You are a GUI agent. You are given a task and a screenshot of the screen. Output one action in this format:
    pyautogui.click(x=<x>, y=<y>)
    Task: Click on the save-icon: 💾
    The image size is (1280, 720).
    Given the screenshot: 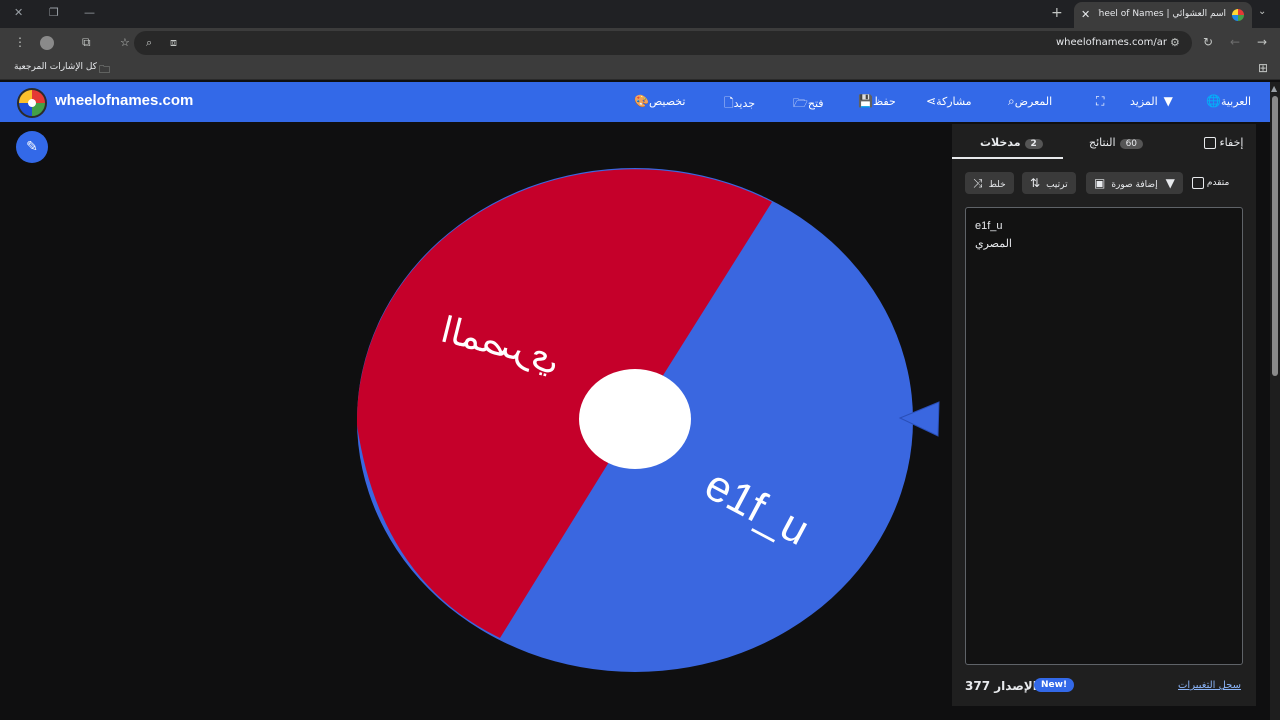 What is the action you would take?
    pyautogui.click(x=865, y=101)
    